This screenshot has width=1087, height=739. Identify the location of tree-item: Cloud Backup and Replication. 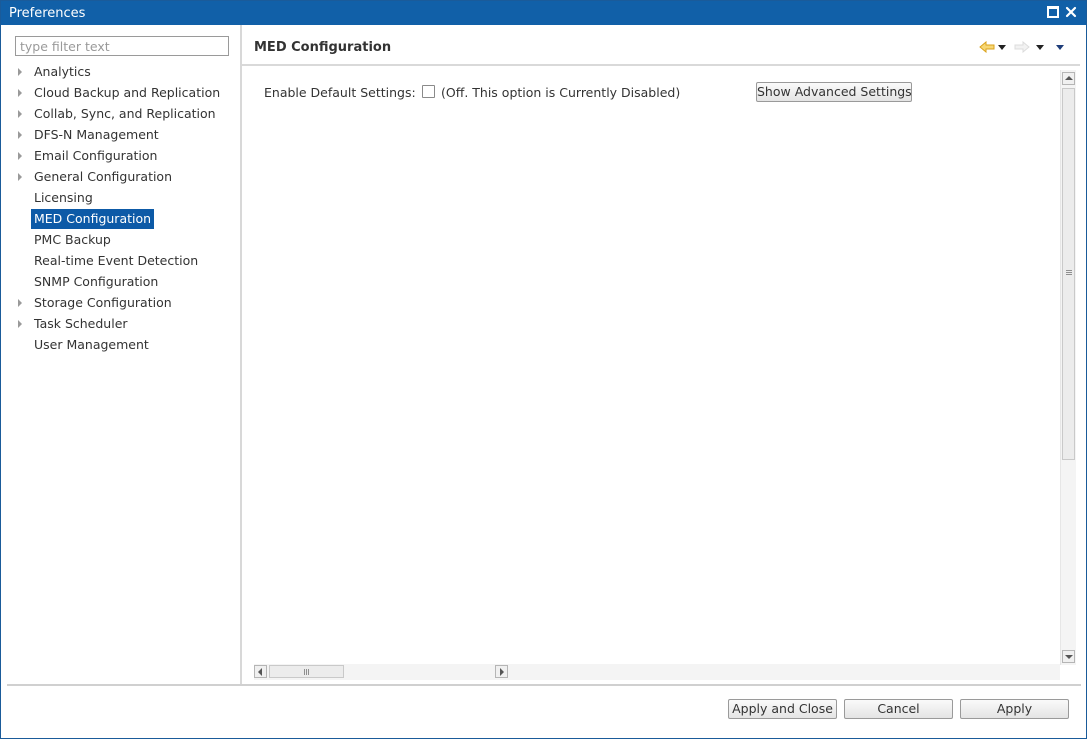
(121, 93).